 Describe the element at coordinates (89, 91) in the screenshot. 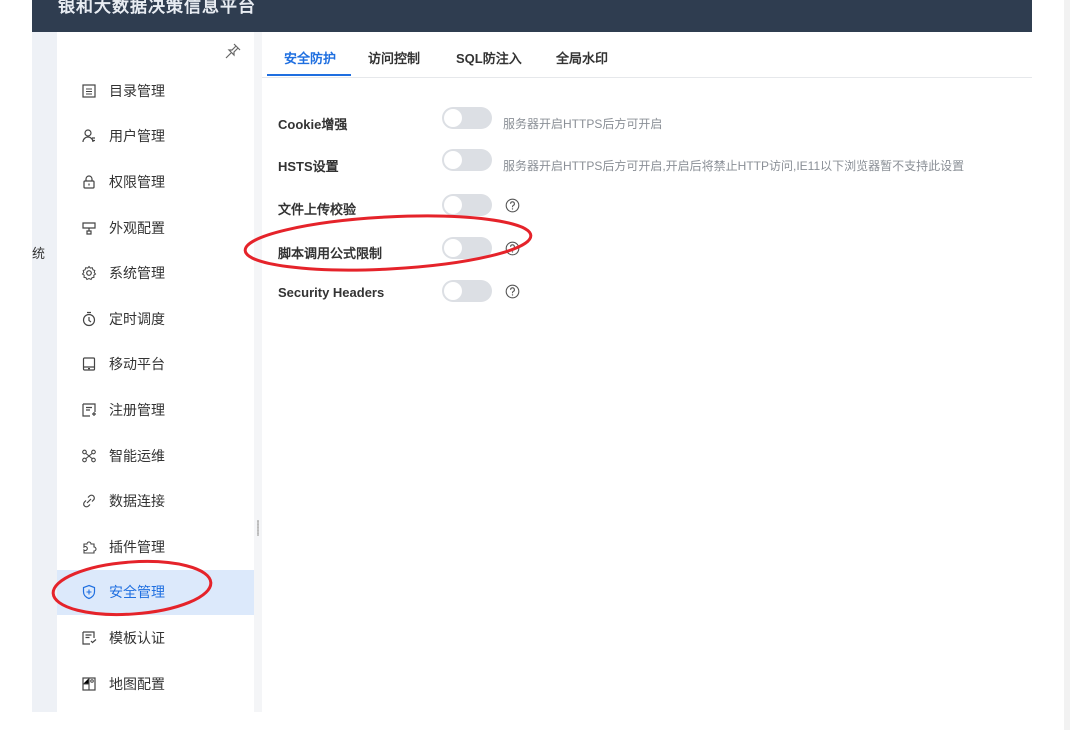

I see `list-icon` at that location.